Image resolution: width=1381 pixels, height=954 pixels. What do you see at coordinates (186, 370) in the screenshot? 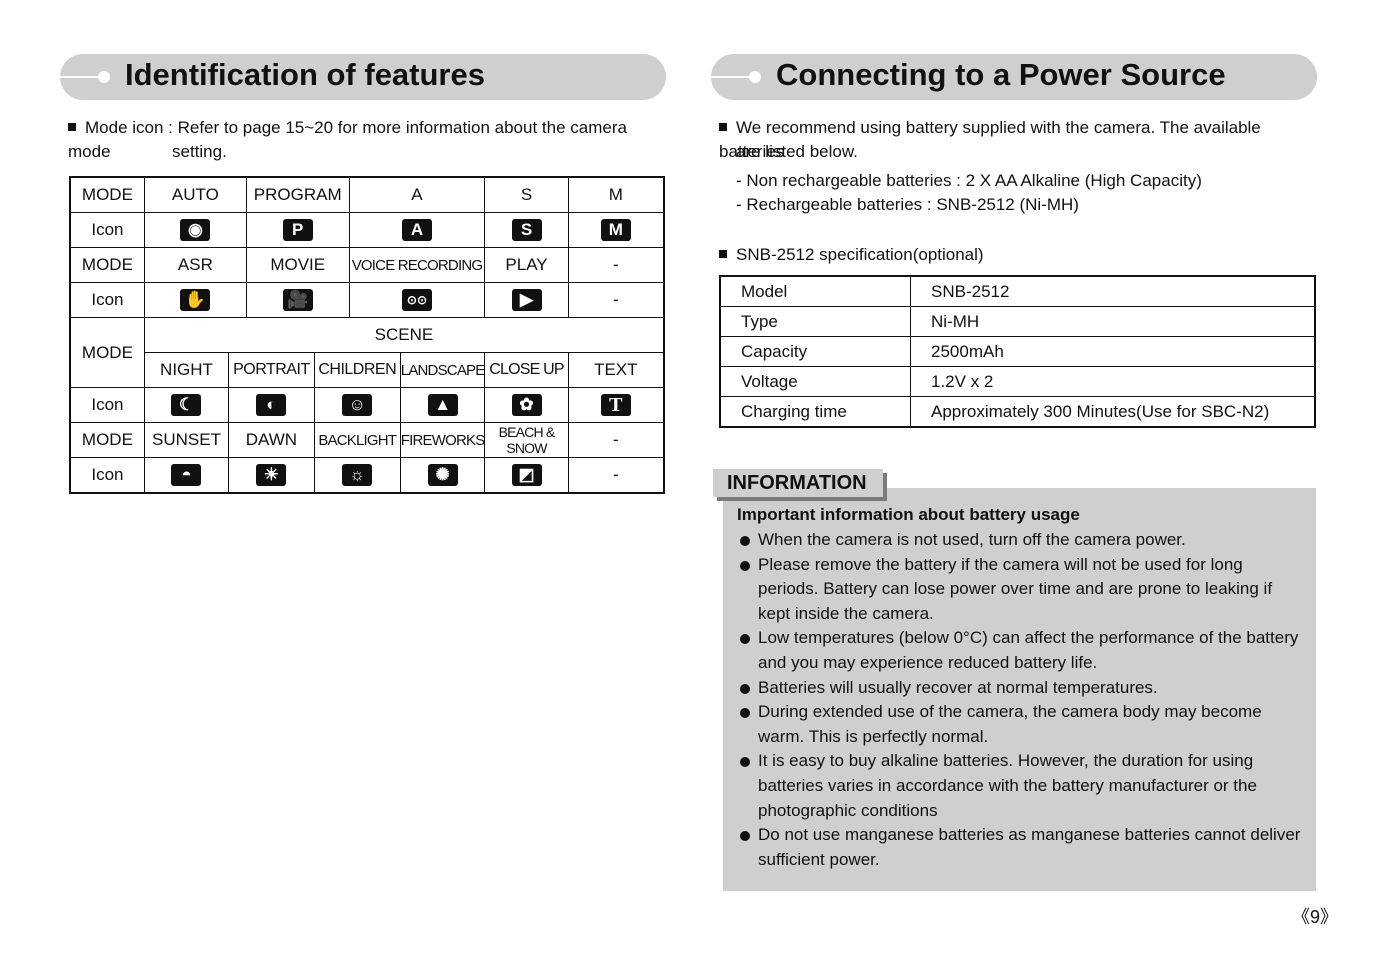
I see `scene-cell: NIGHT` at bounding box center [186, 370].